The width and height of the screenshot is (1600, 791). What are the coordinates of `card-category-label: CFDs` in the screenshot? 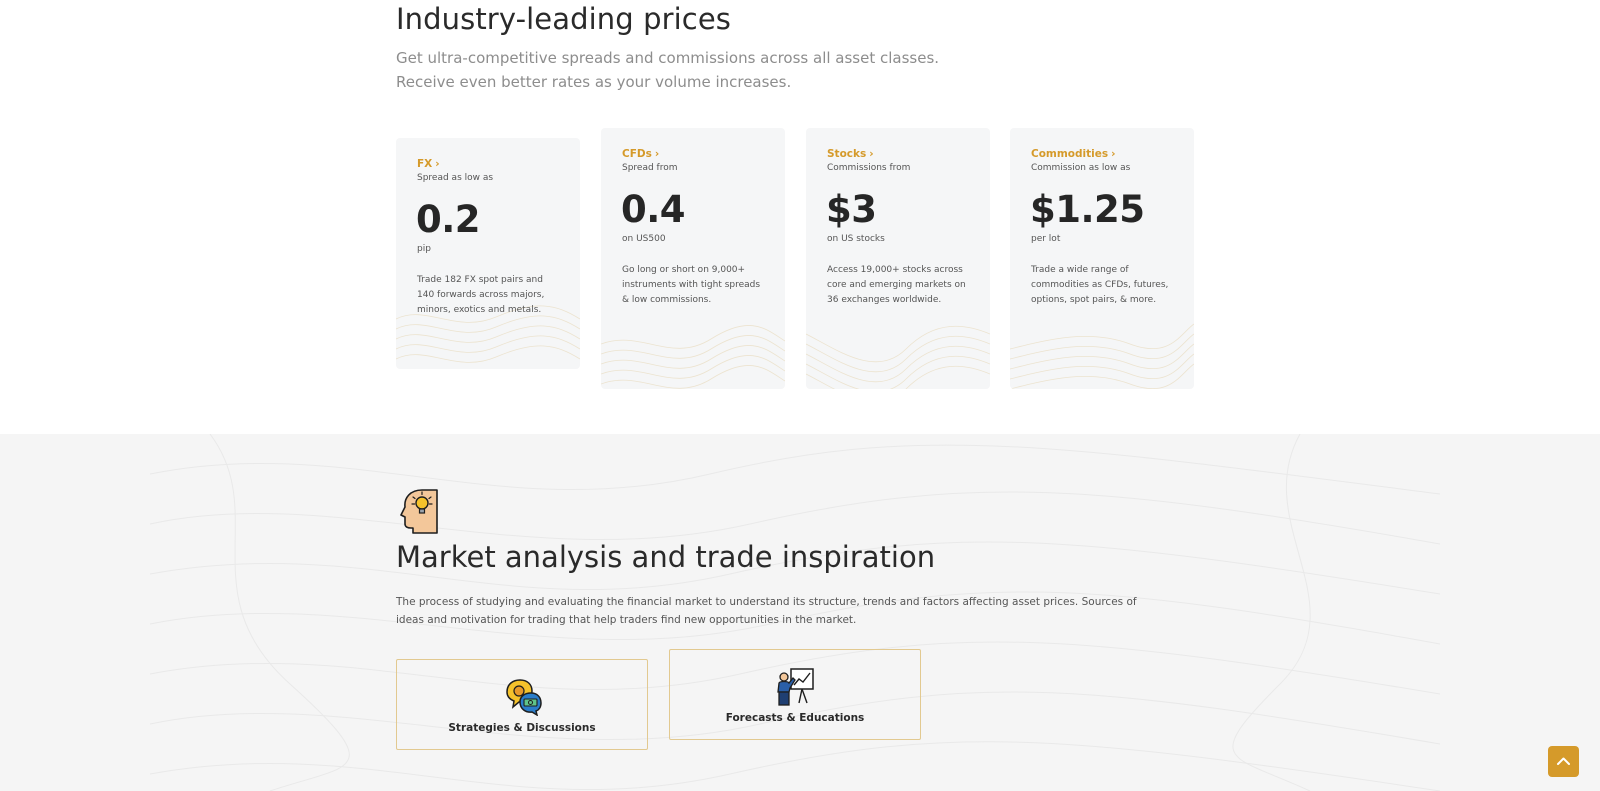 It's located at (637, 154).